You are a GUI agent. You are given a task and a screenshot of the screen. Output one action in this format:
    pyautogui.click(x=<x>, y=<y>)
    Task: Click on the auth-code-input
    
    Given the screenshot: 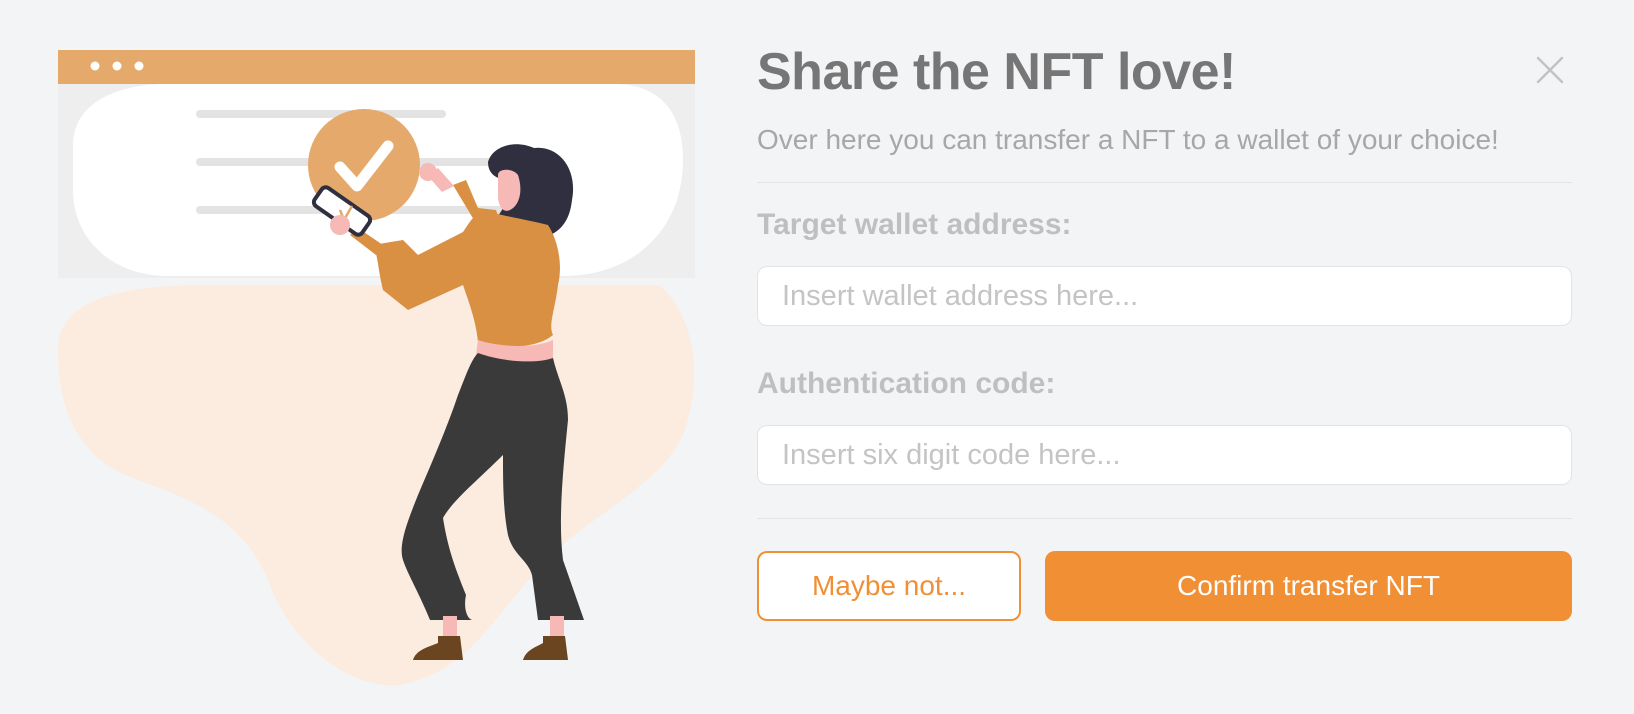 What is the action you would take?
    pyautogui.click(x=1164, y=455)
    